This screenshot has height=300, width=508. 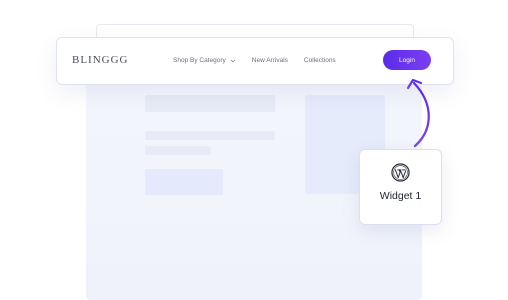 What do you see at coordinates (400, 172) in the screenshot?
I see `wordpress-icon` at bounding box center [400, 172].